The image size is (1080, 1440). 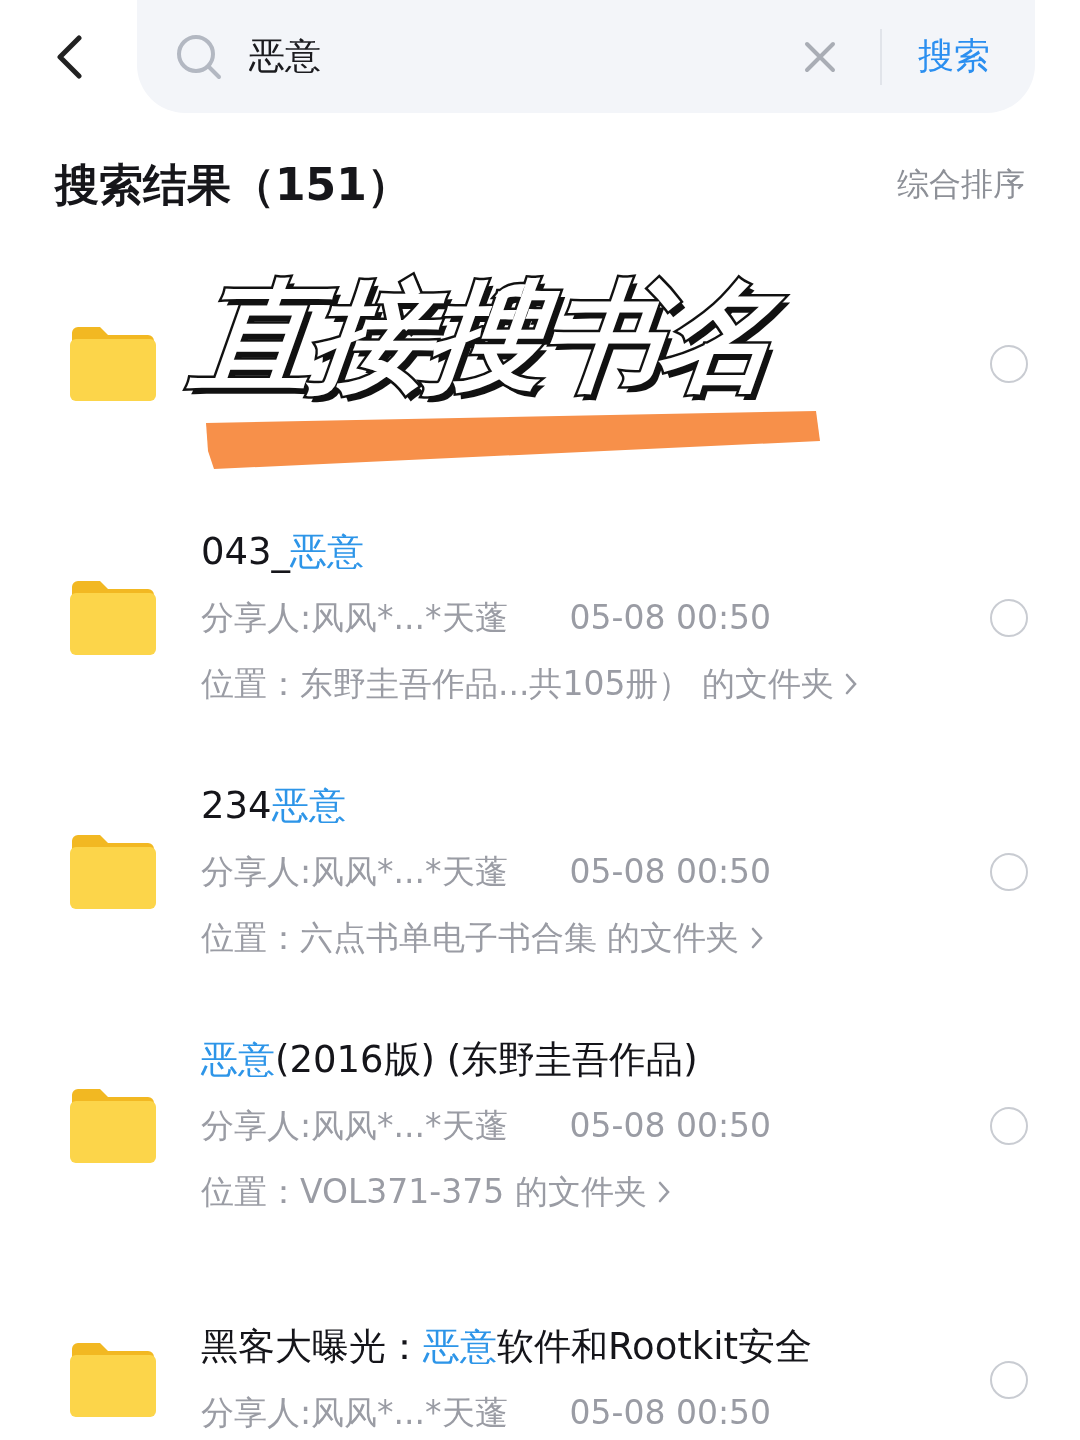 What do you see at coordinates (595, 806) in the screenshot?
I see `result-title: 234恶意` at bounding box center [595, 806].